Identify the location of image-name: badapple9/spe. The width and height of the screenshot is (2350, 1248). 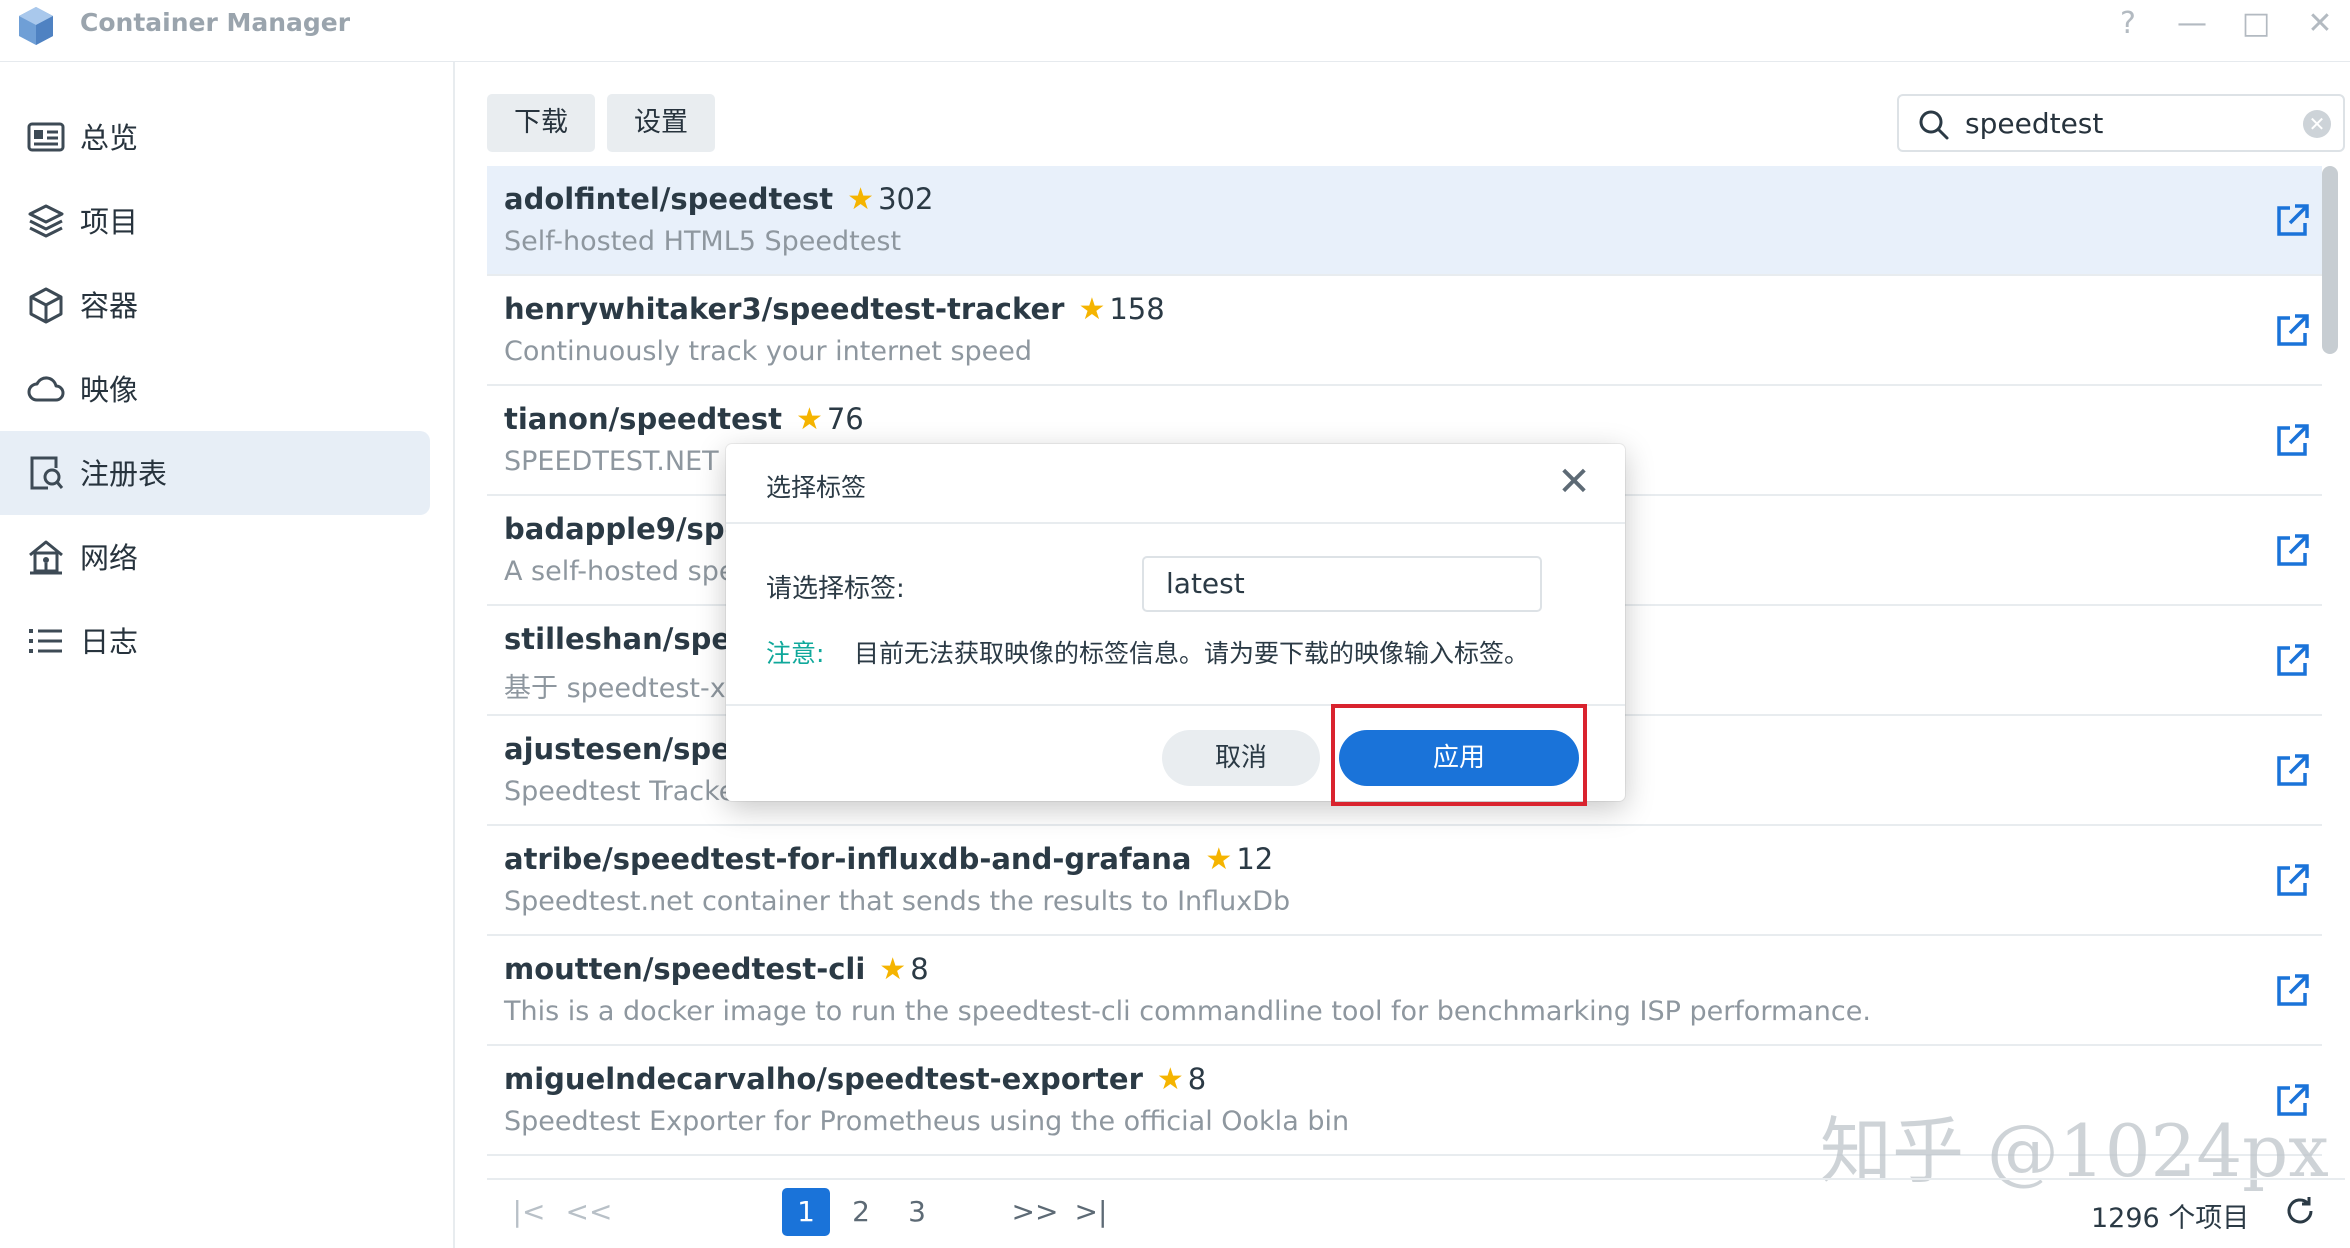
(624, 529).